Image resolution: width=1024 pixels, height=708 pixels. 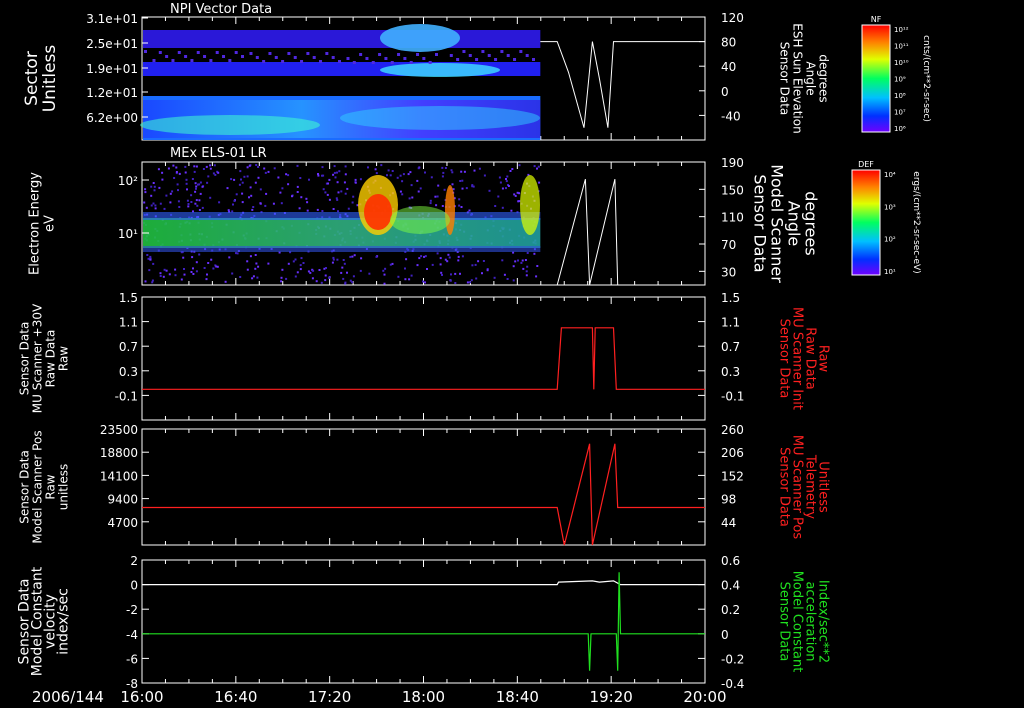 What do you see at coordinates (128, 323) in the screenshot?
I see `panel3-ytick-label: 1.1` at bounding box center [128, 323].